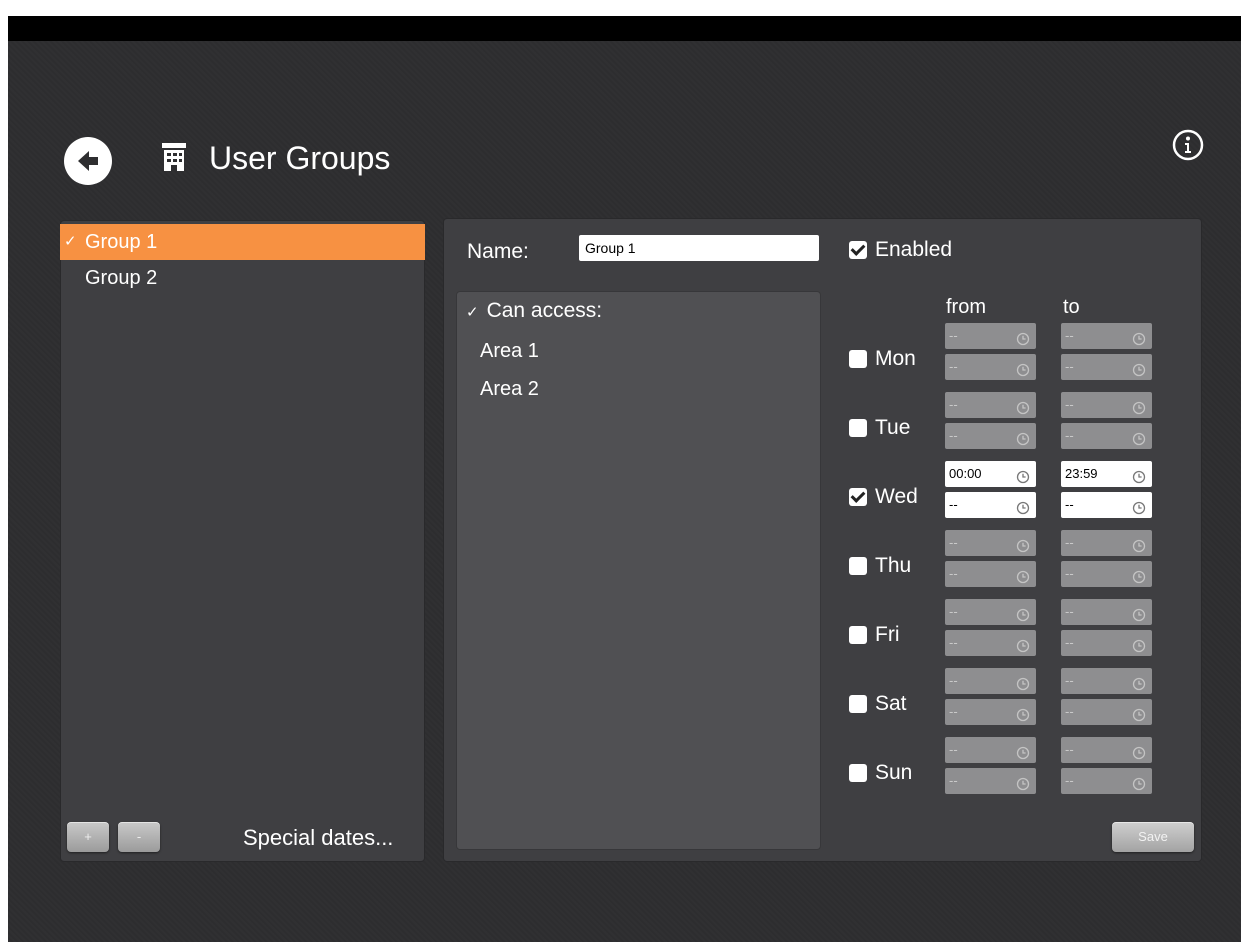  I want to click on access-header: ✓ Can access:, so click(534, 312).